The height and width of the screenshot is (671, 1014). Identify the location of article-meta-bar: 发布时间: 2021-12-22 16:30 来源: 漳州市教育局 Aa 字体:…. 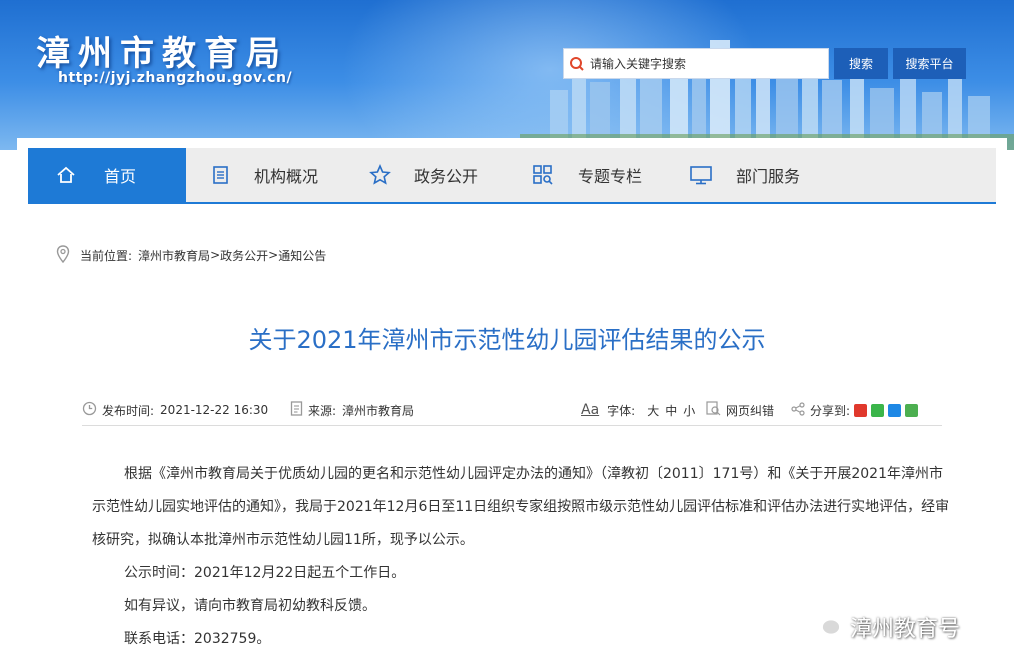
(512, 411).